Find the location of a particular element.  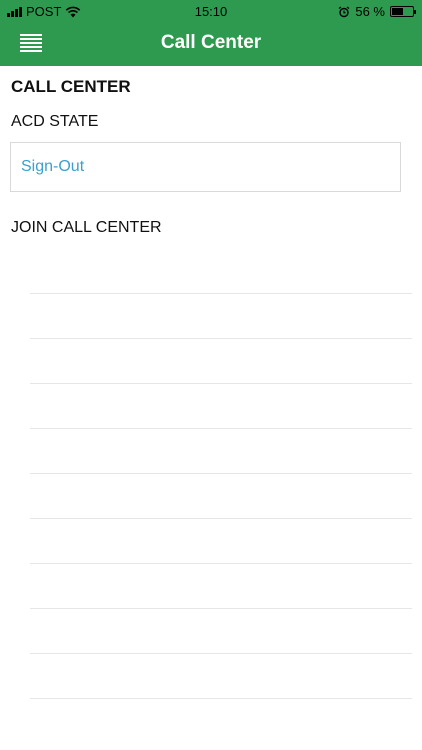

join-call-center-label: JOIN CALL CENTER is located at coordinates (86, 227).